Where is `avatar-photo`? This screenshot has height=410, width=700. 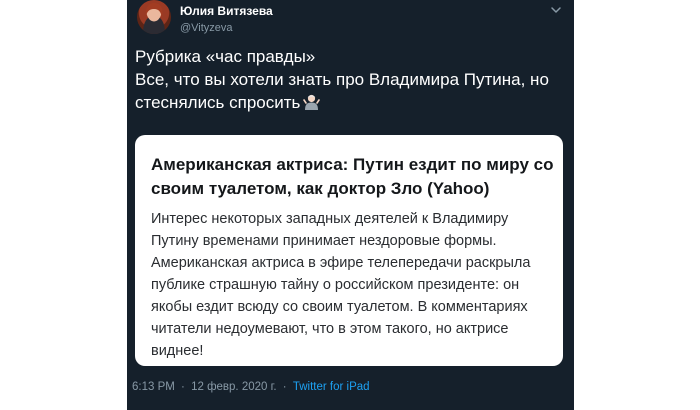
avatar-photo is located at coordinates (154, 18).